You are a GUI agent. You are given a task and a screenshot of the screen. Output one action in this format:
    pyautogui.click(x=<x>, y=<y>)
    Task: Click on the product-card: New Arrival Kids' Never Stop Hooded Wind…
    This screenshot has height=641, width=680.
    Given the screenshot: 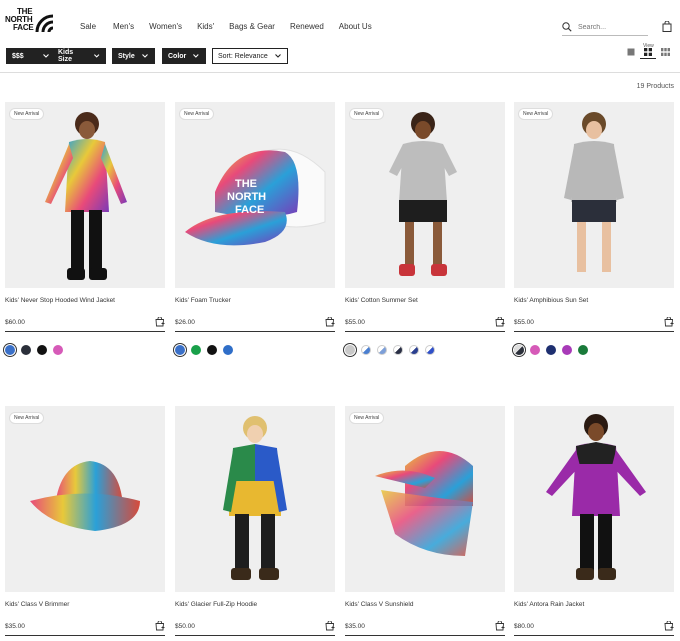 What is the action you would take?
    pyautogui.click(x=85, y=232)
    